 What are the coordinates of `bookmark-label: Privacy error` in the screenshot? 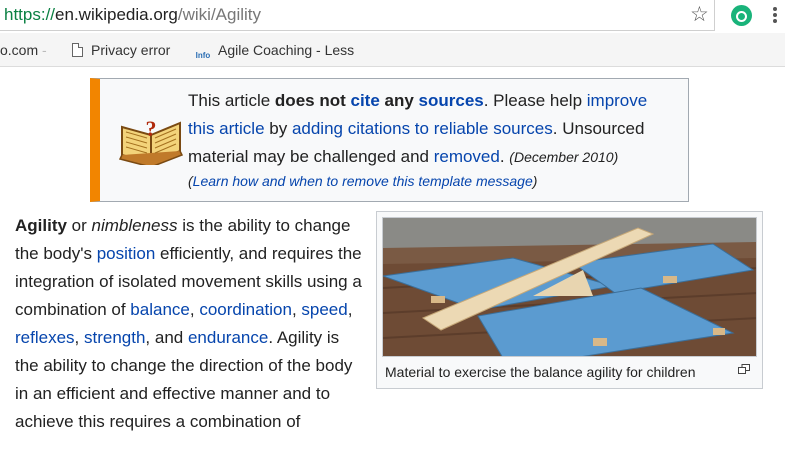 It's located at (131, 50).